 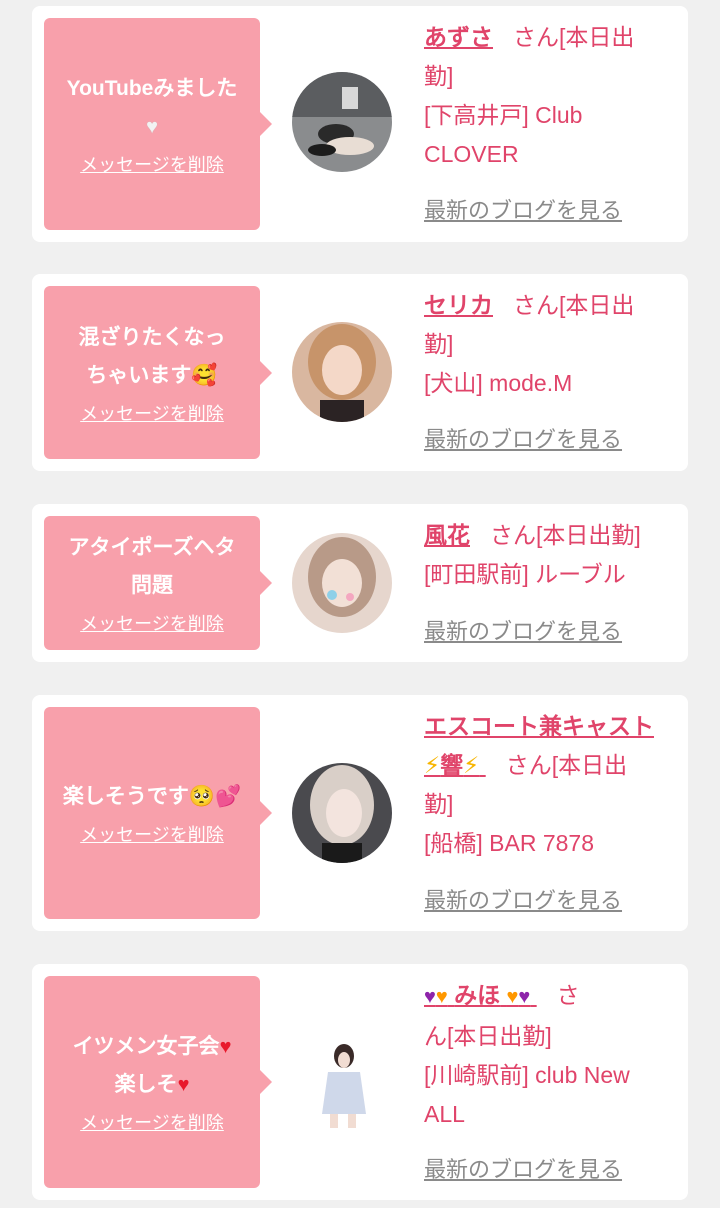 What do you see at coordinates (458, 305) in the screenshot?
I see `cast-name-link: セリカ` at bounding box center [458, 305].